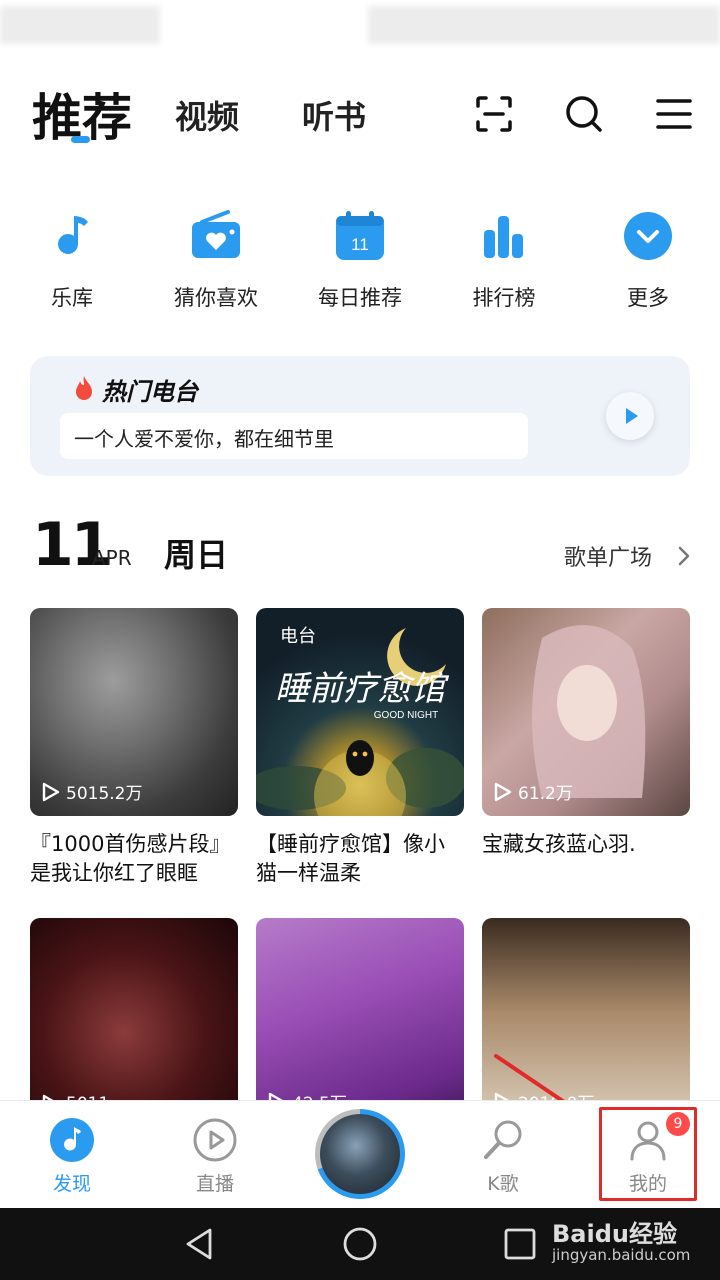 The width and height of the screenshot is (720, 1280). I want to click on quick-nav-label: 猜你喜欢, so click(216, 298).